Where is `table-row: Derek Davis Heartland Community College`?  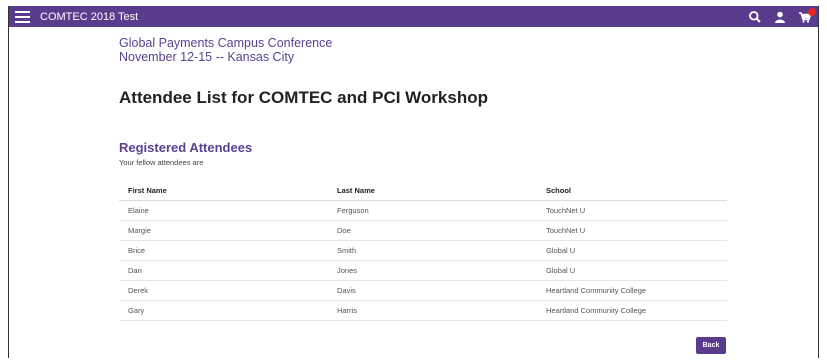 table-row: Derek Davis Heartland Community College is located at coordinates (423, 290).